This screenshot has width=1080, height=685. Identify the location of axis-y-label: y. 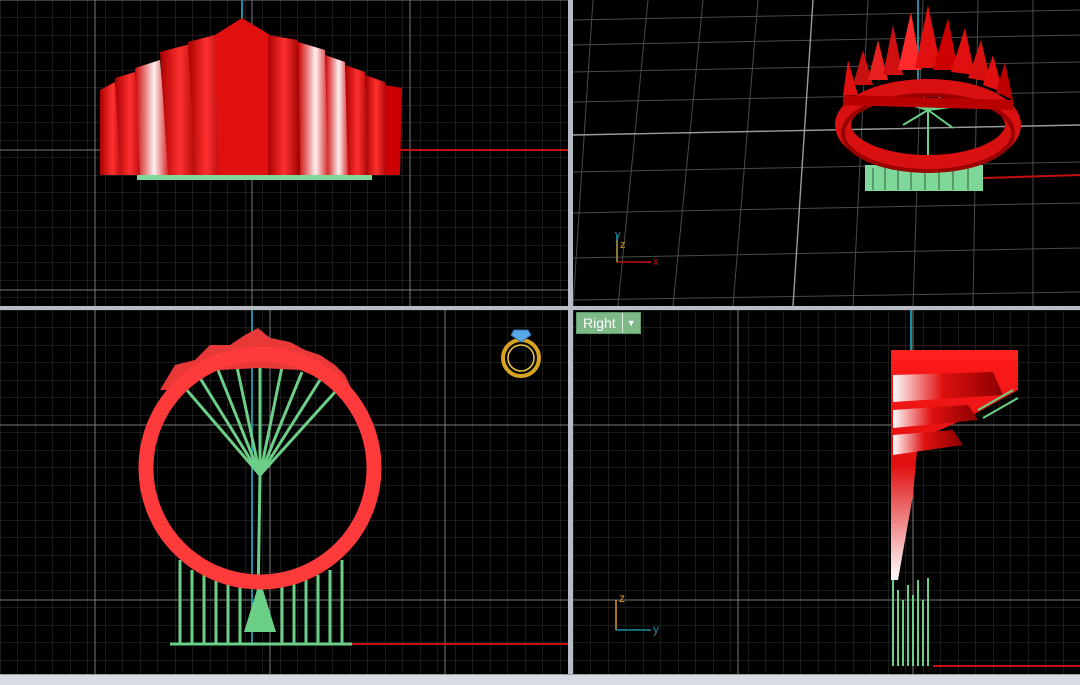
(656, 629).